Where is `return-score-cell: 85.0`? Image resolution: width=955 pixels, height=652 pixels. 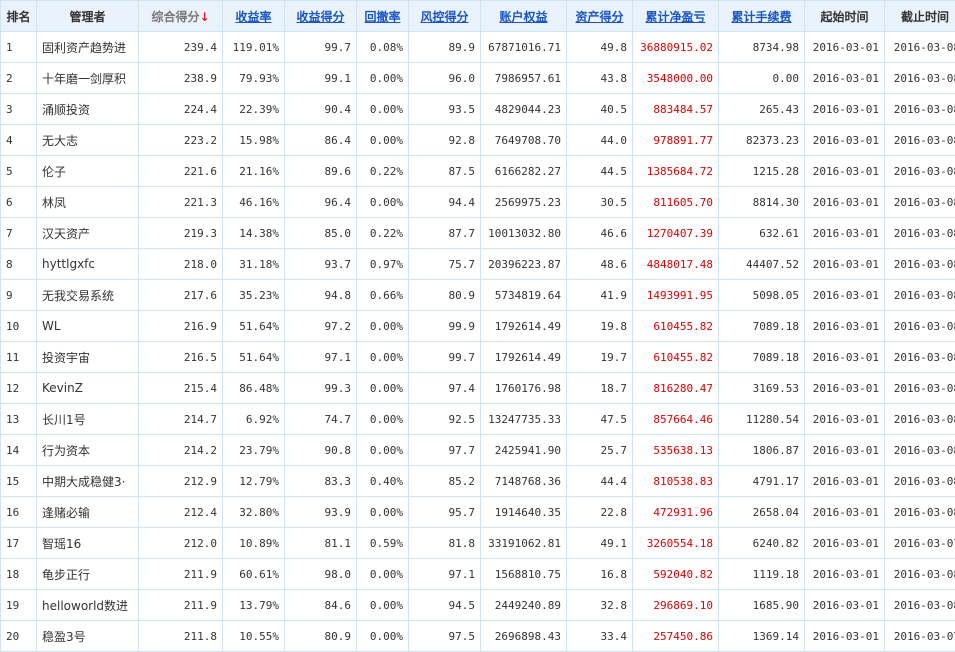
return-score-cell: 85.0 is located at coordinates (321, 233).